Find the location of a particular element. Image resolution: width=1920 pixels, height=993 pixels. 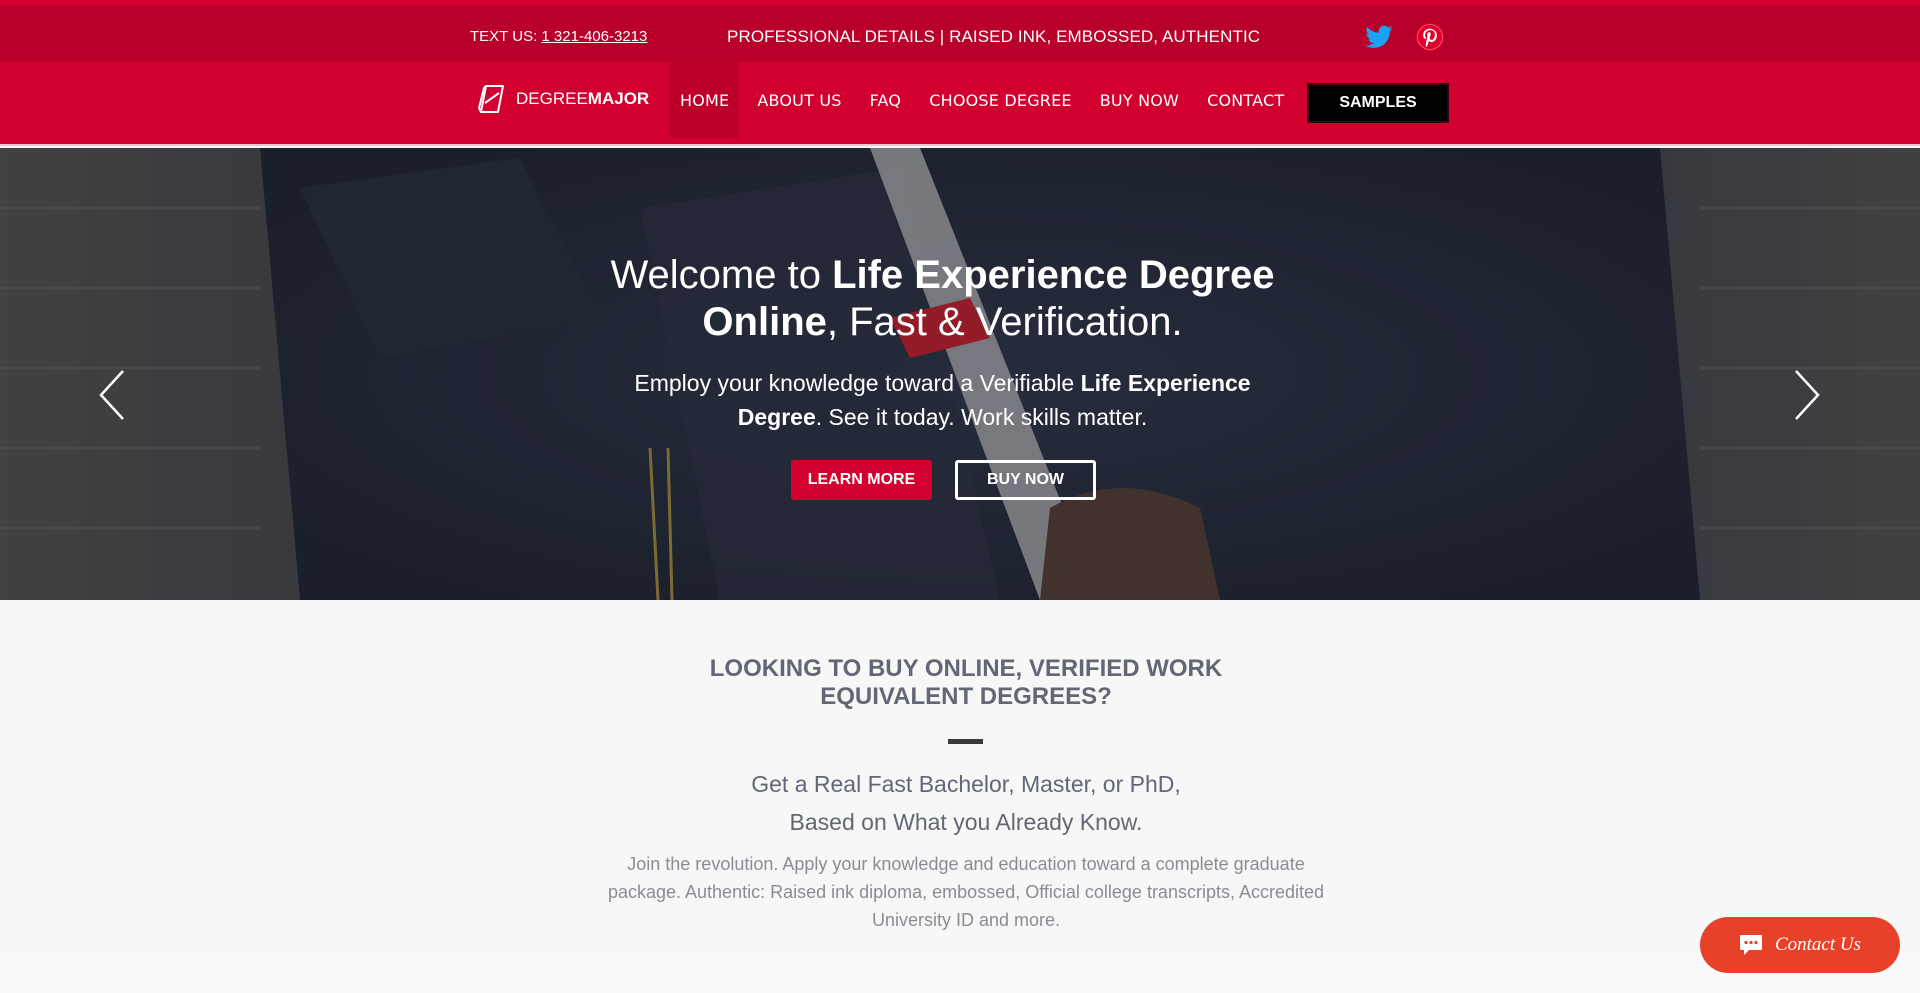

chevron-right-icon is located at coordinates (1807, 395).